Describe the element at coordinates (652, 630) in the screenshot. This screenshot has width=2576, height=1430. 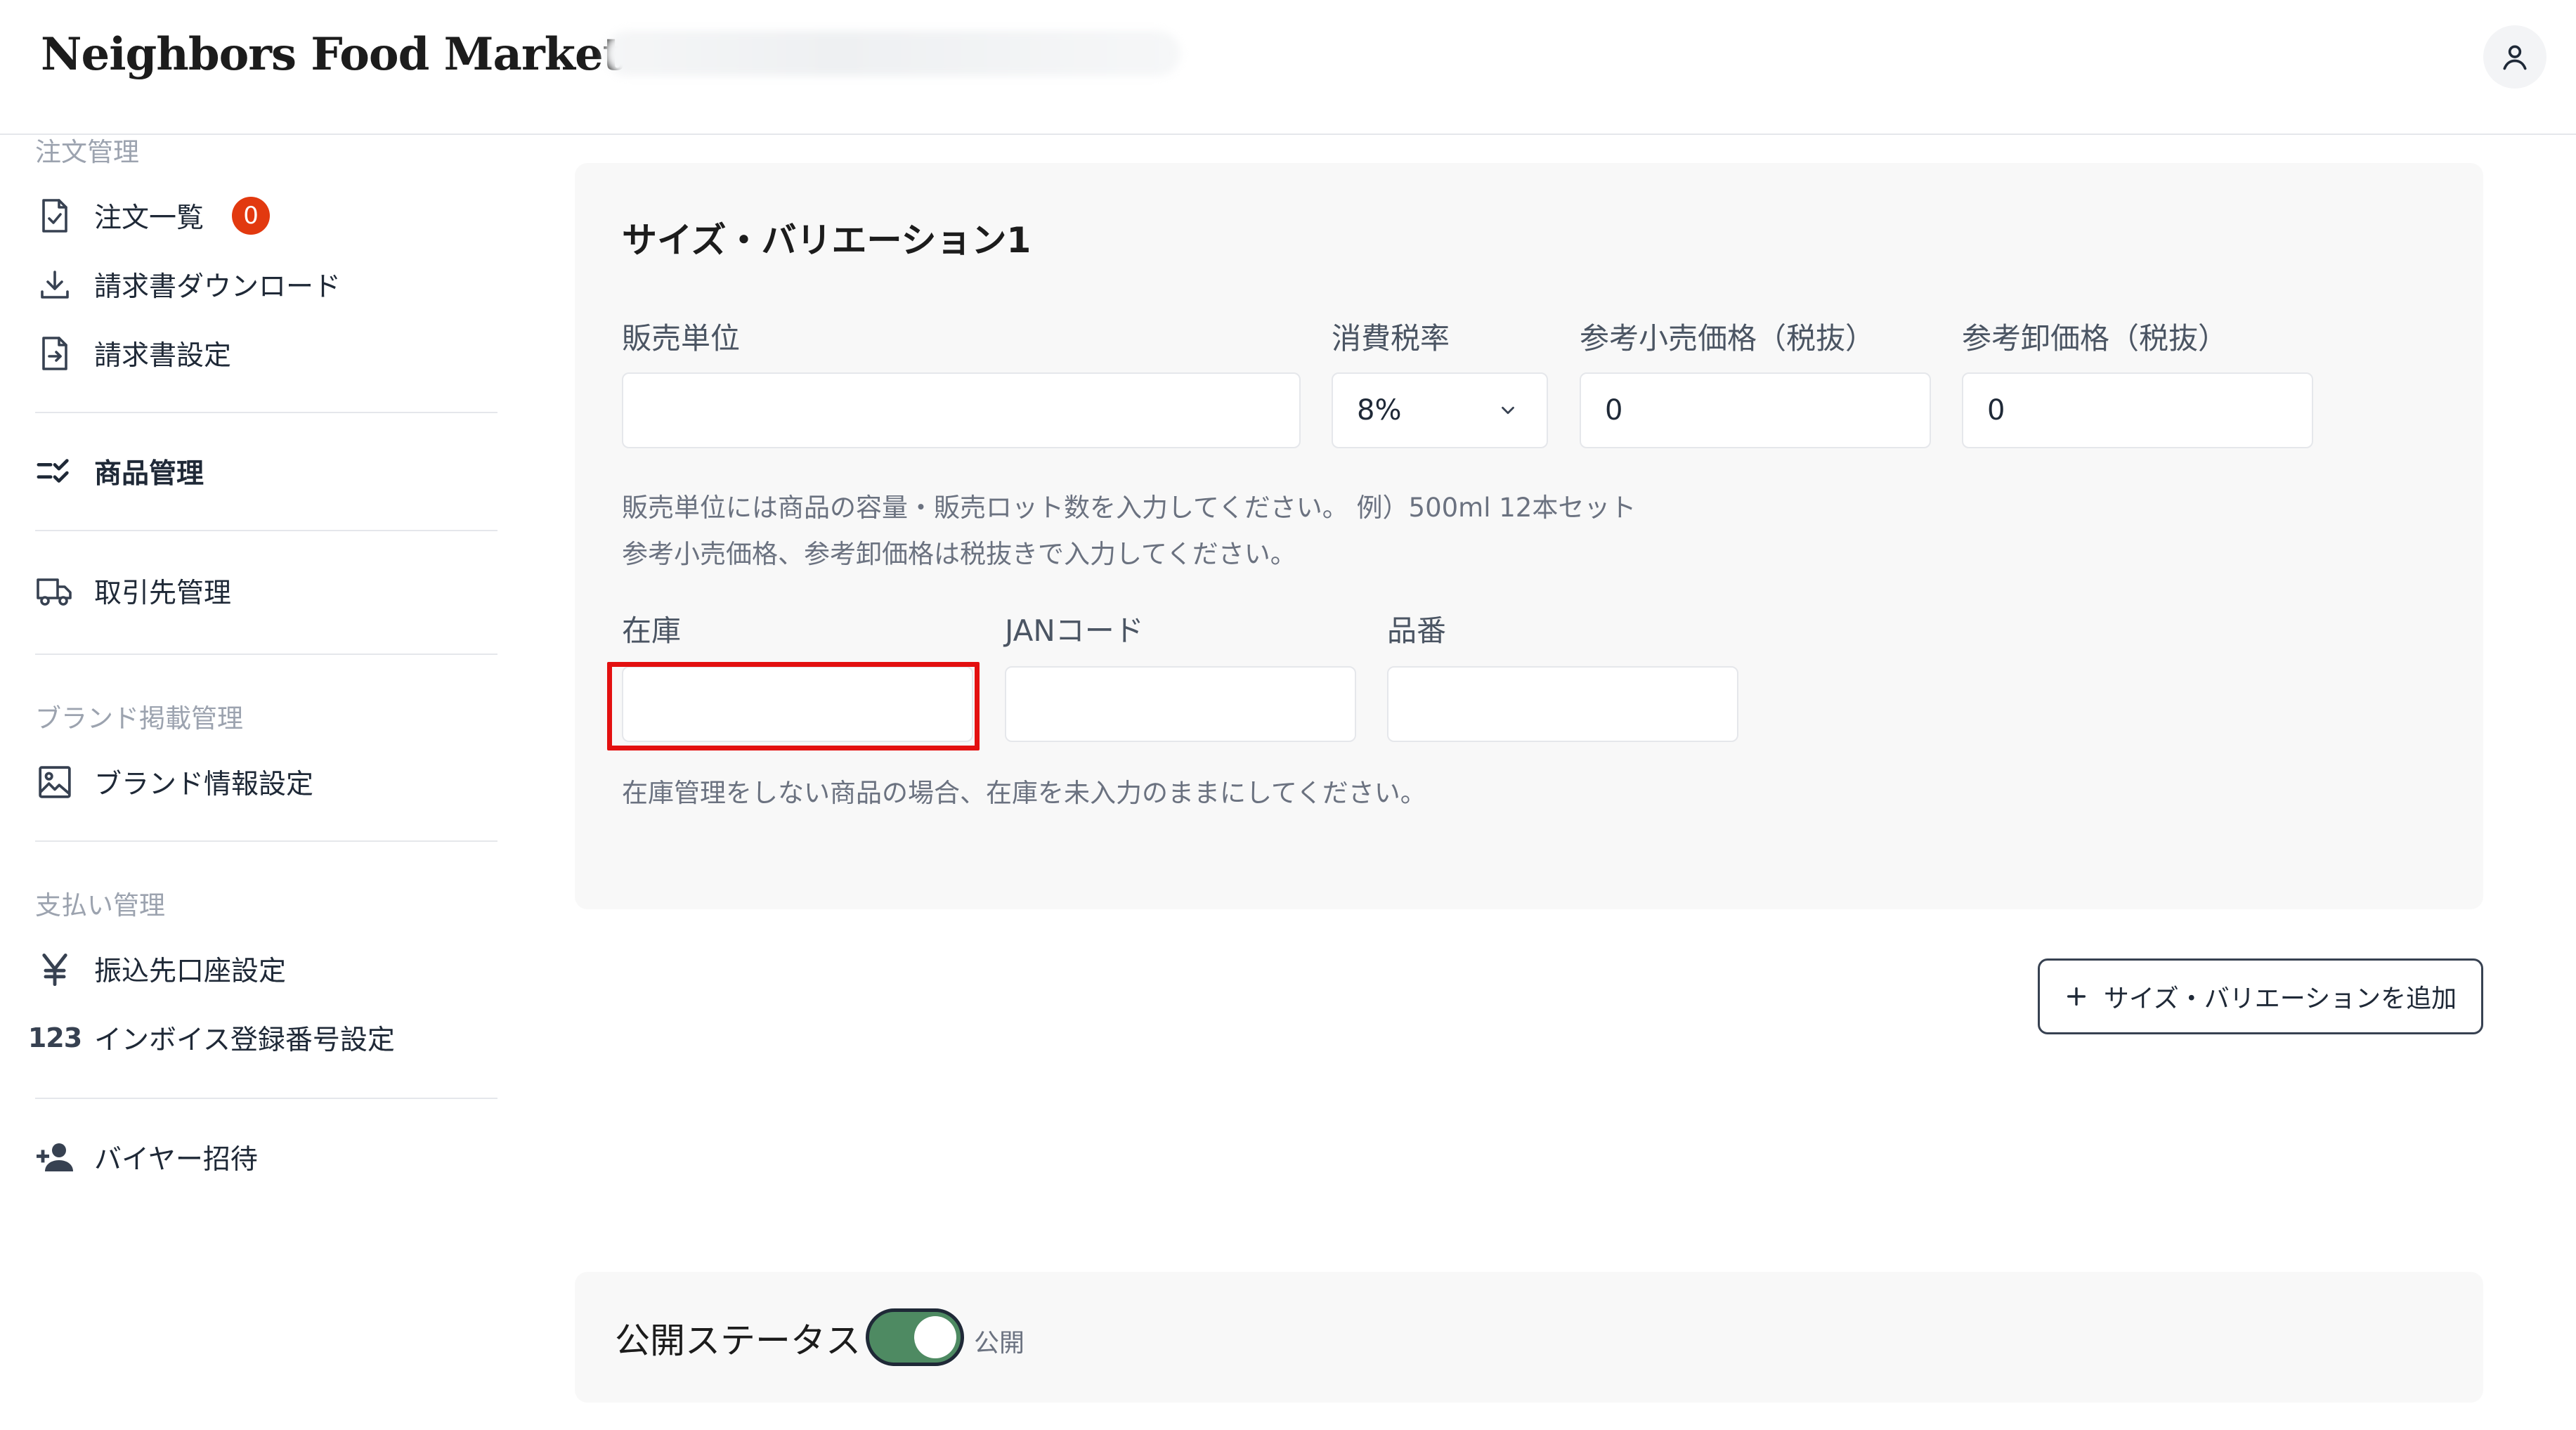
I see `stock-label: 在庫` at that location.